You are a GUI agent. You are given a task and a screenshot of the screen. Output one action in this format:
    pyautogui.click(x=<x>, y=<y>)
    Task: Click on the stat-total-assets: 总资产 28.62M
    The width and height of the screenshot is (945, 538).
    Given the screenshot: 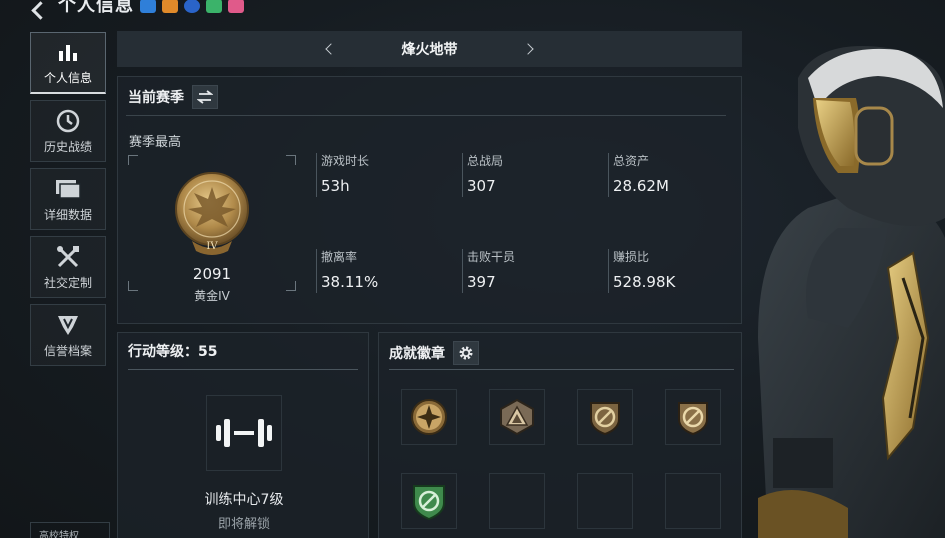 What is the action you would take?
    pyautogui.click(x=678, y=175)
    